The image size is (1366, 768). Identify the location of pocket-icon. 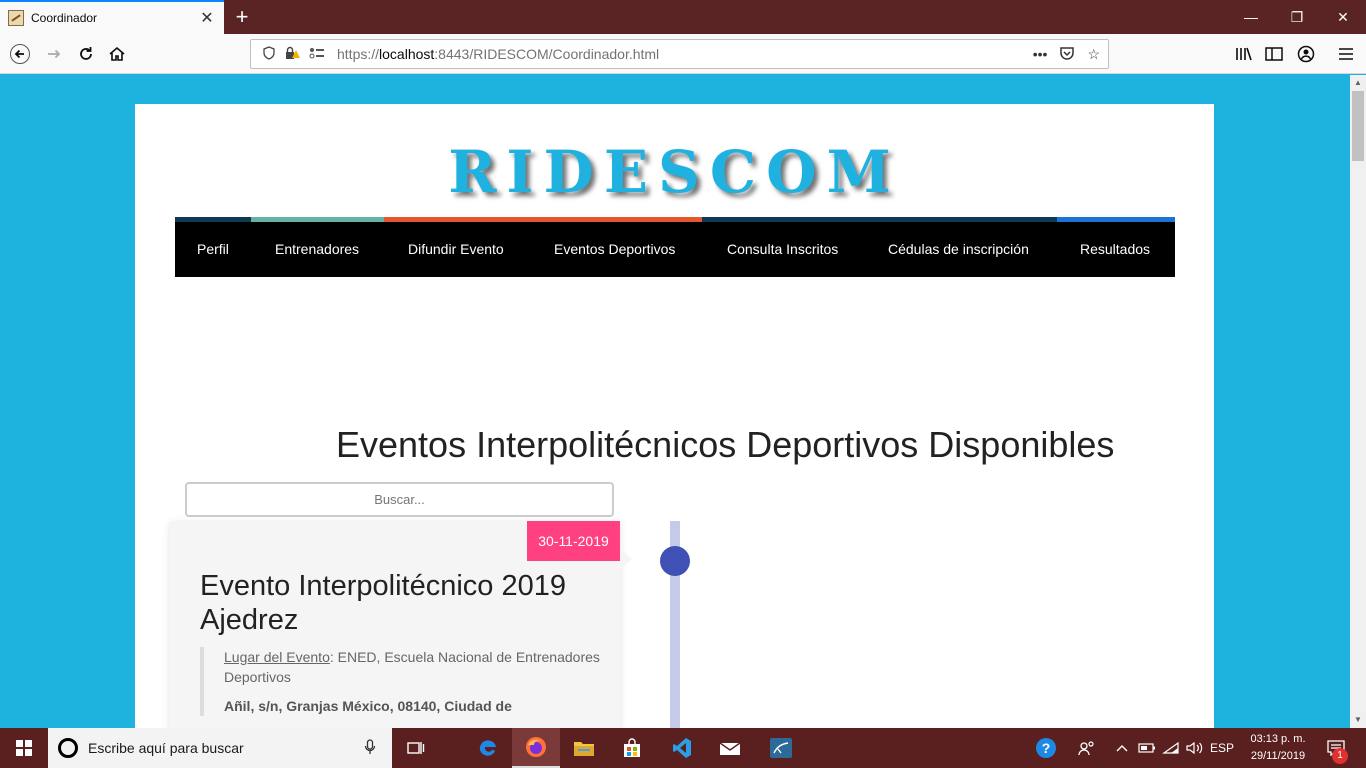
(1067, 54).